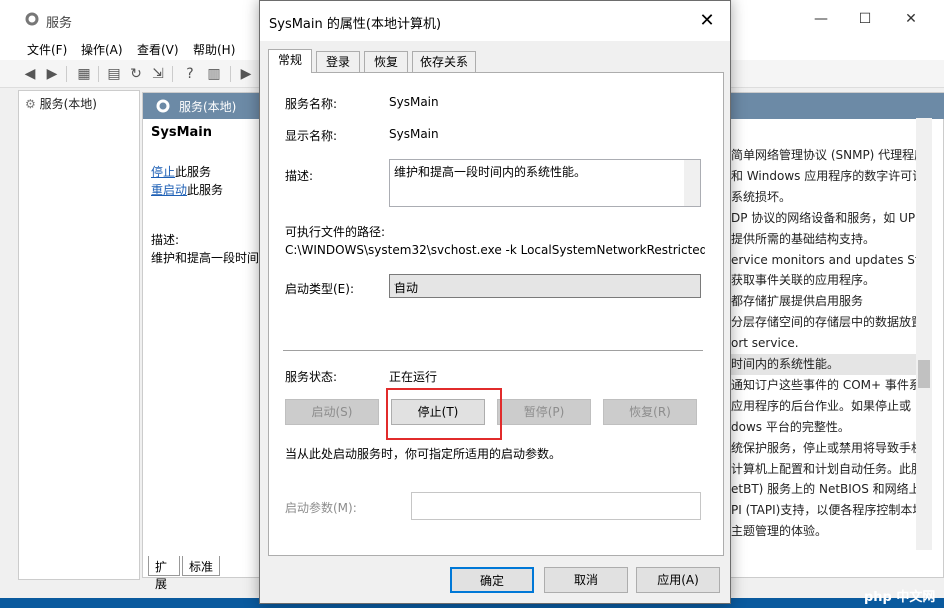 Image resolution: width=944 pixels, height=608 pixels. Describe the element at coordinates (911, 19) in the screenshot. I see `close-window-button: ✕` at that location.